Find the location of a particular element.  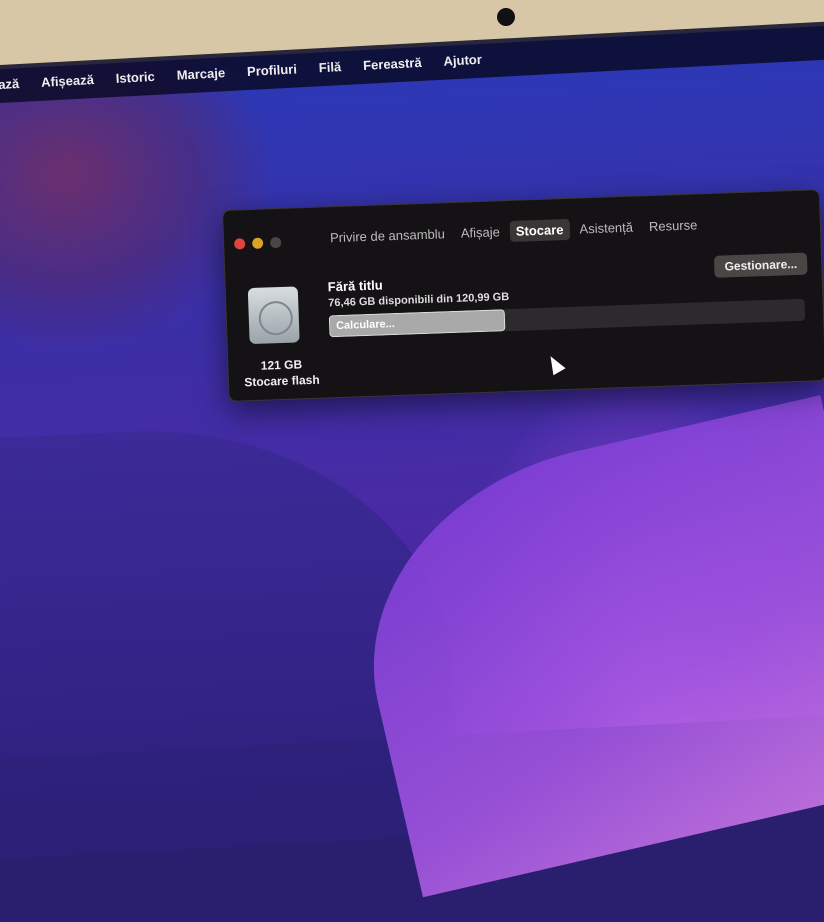

menu-bookmarks: Marcaje is located at coordinates (200, 74).